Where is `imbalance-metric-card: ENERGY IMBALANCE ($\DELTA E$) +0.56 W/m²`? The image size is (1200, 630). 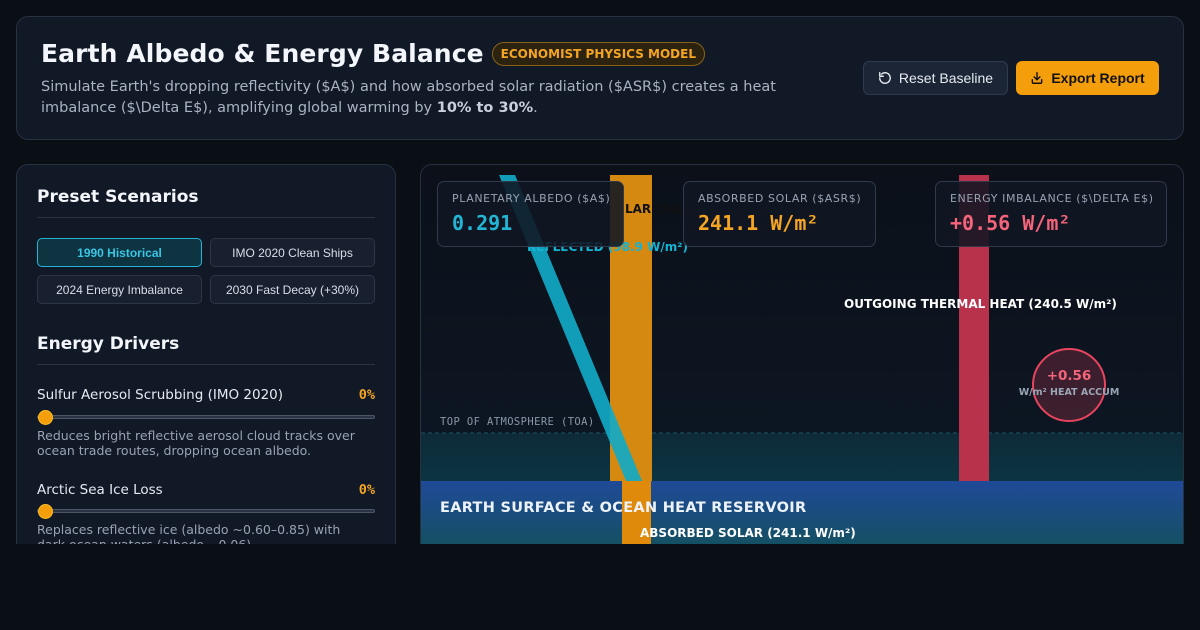 imbalance-metric-card: ENERGY IMBALANCE ($\DELTA E$) +0.56 W/m² is located at coordinates (1051, 214).